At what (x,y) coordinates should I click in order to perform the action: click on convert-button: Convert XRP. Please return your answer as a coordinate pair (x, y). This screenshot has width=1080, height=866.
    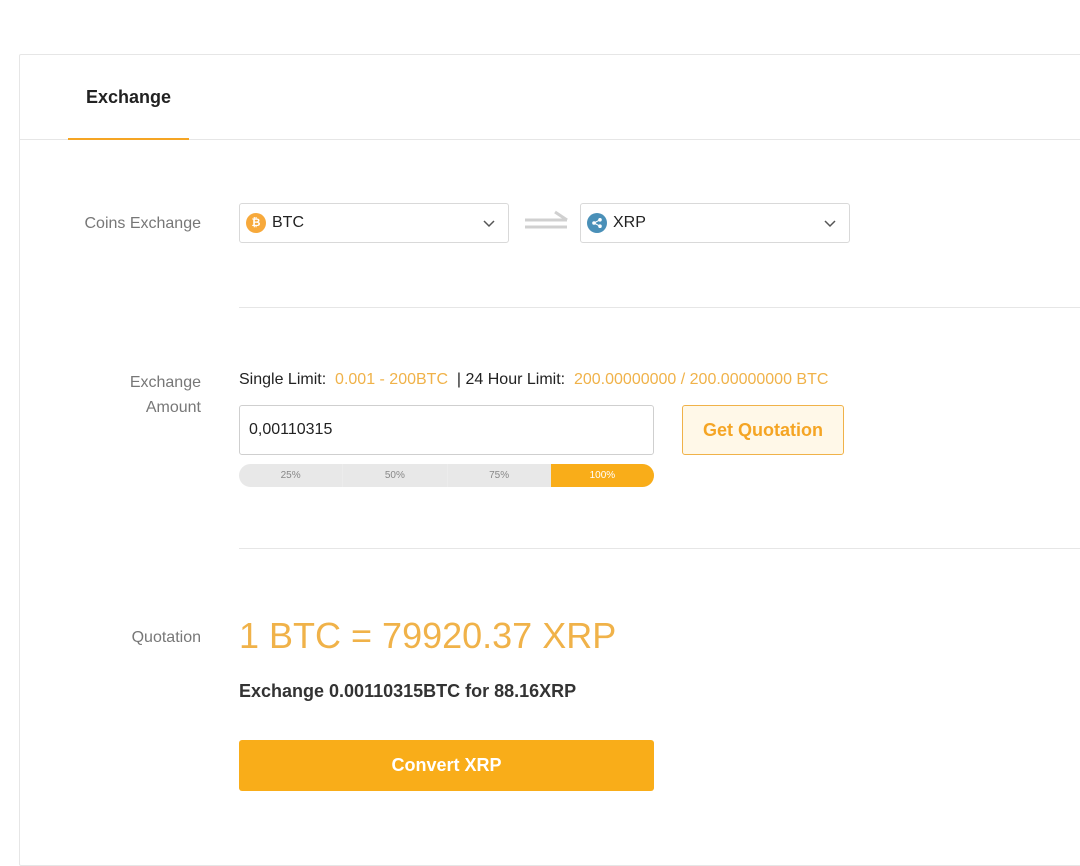
    Looking at the image, I should click on (446, 765).